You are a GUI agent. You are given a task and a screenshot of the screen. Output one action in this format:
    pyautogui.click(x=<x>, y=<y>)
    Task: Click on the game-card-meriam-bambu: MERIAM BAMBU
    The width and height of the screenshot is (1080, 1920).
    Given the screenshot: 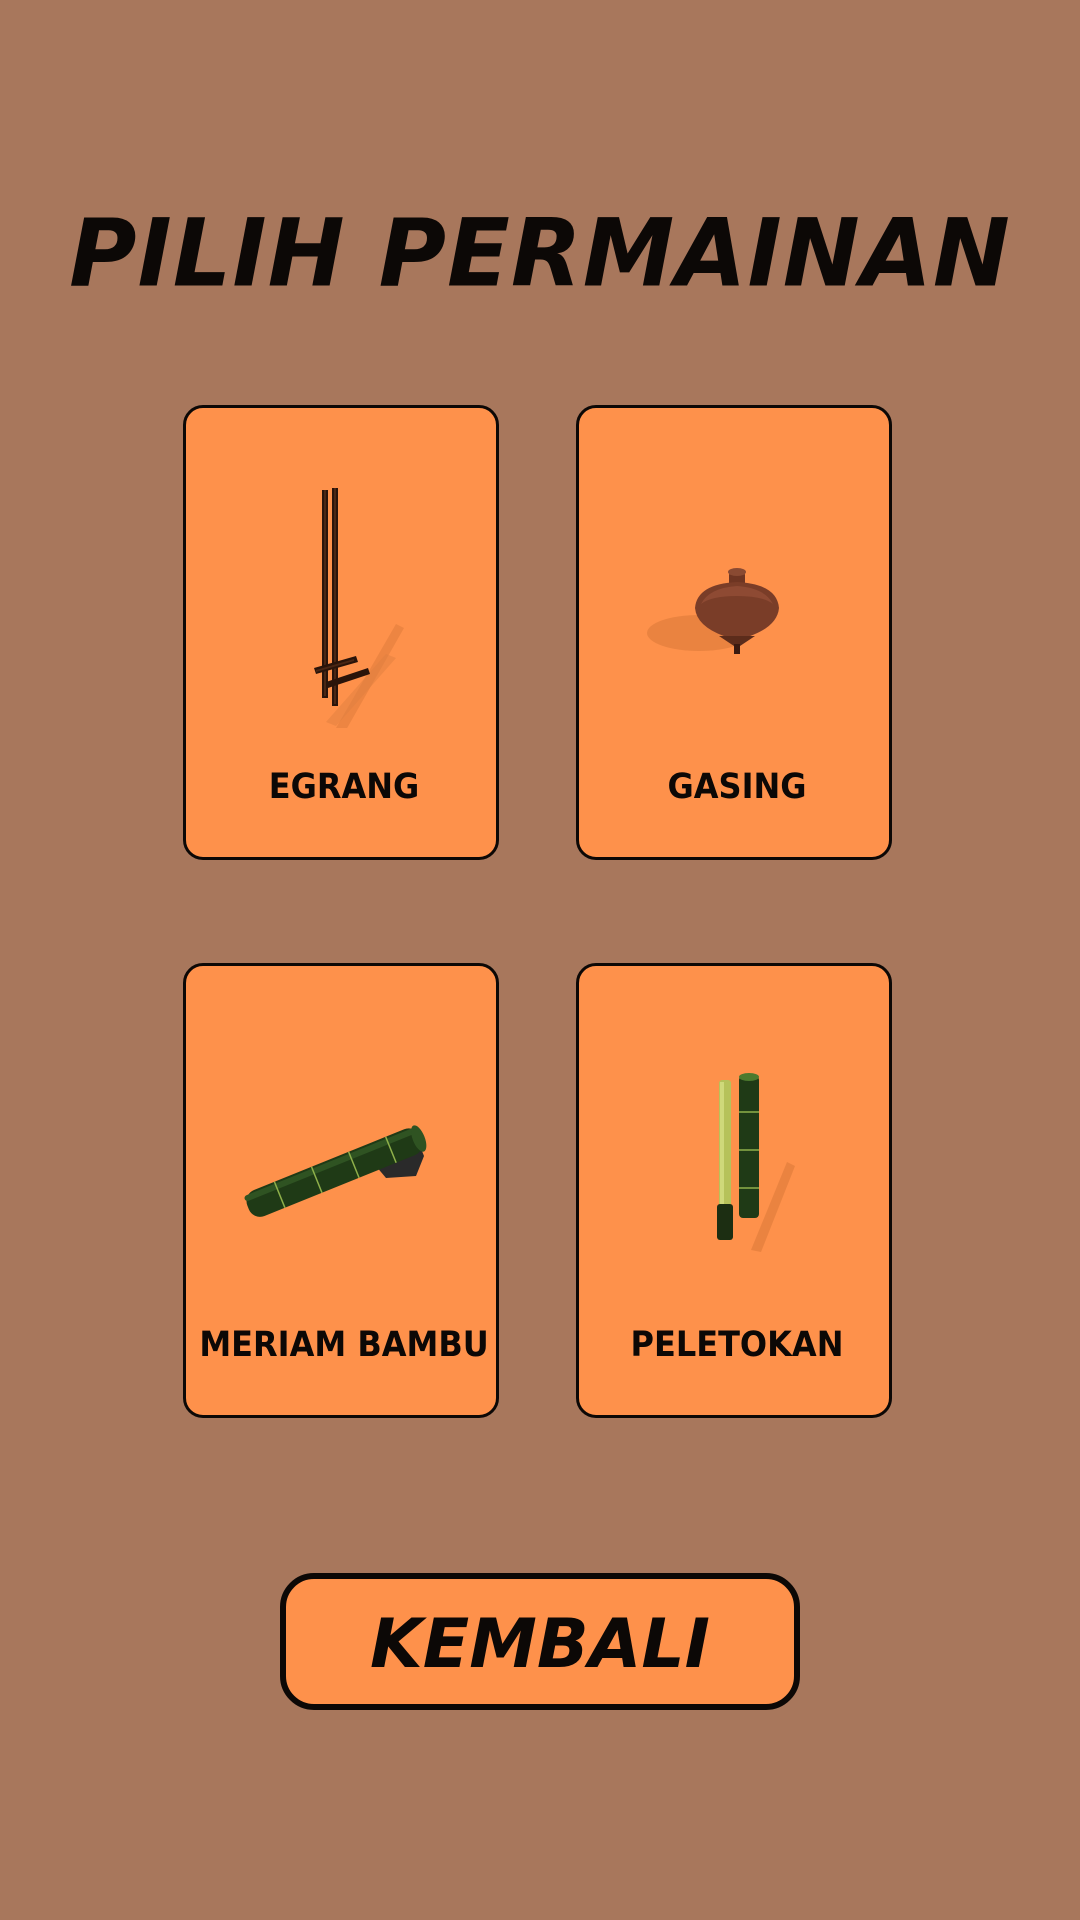 What is the action you would take?
    pyautogui.click(x=341, y=1190)
    